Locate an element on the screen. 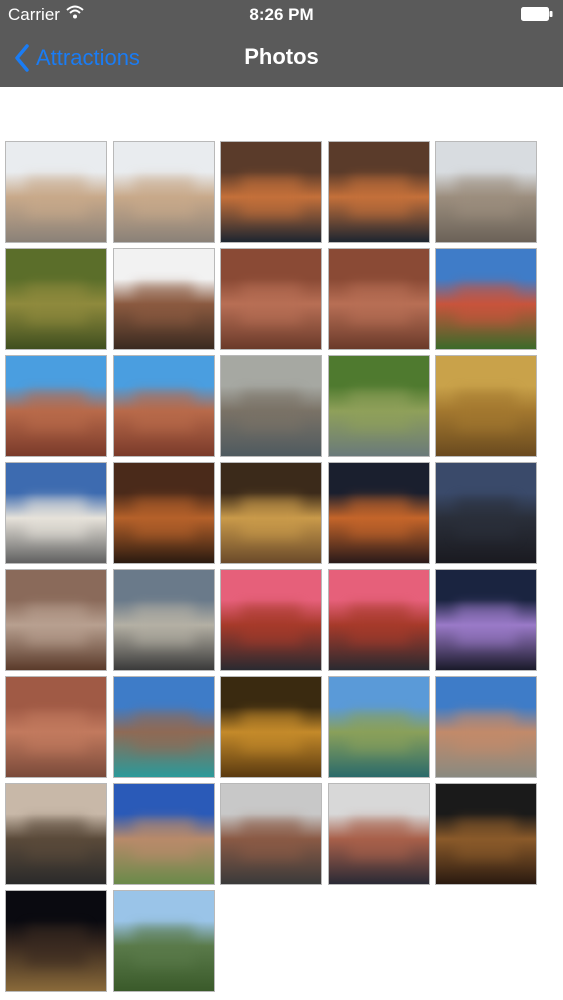 The width and height of the screenshot is (563, 1000). navigation-bar: Carrier 8:26 PM Attractions Photos is located at coordinates (281, 43).